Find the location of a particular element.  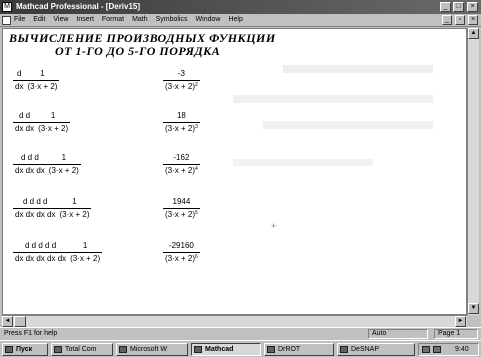

menu-window: Window is located at coordinates (208, 19).